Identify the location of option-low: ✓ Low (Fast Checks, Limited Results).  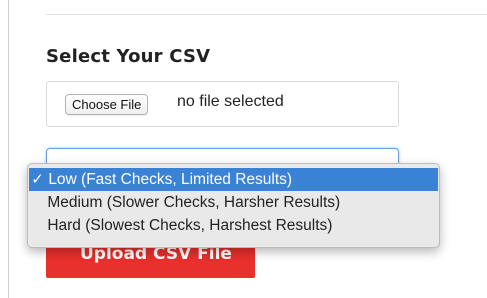
(233, 179).